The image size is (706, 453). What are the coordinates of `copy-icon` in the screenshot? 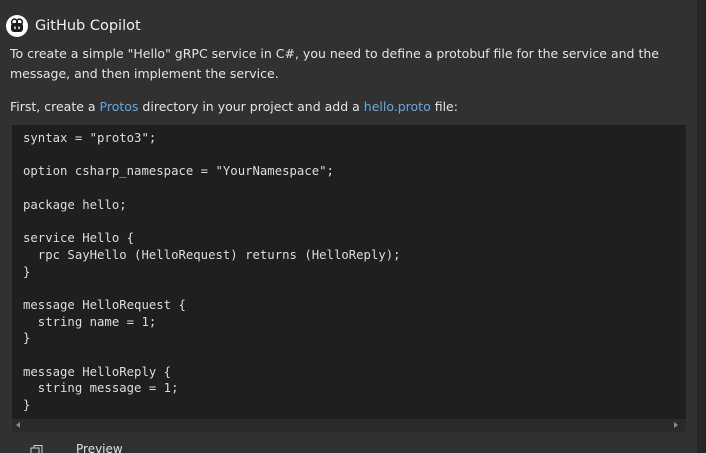 It's located at (37, 447).